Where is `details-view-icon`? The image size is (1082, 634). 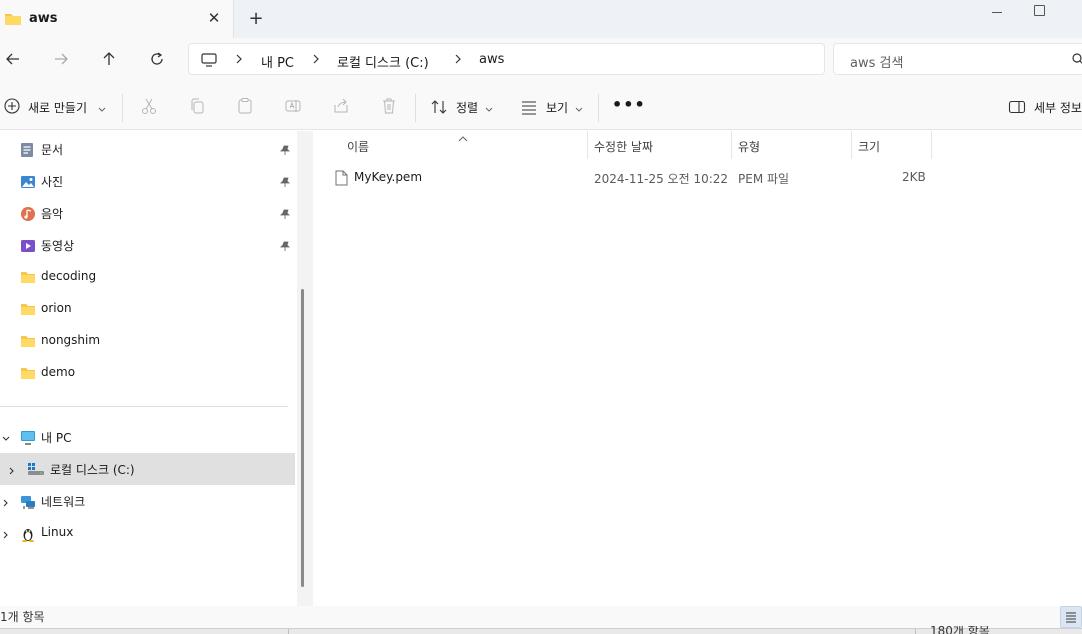
details-view-icon is located at coordinates (1071, 617).